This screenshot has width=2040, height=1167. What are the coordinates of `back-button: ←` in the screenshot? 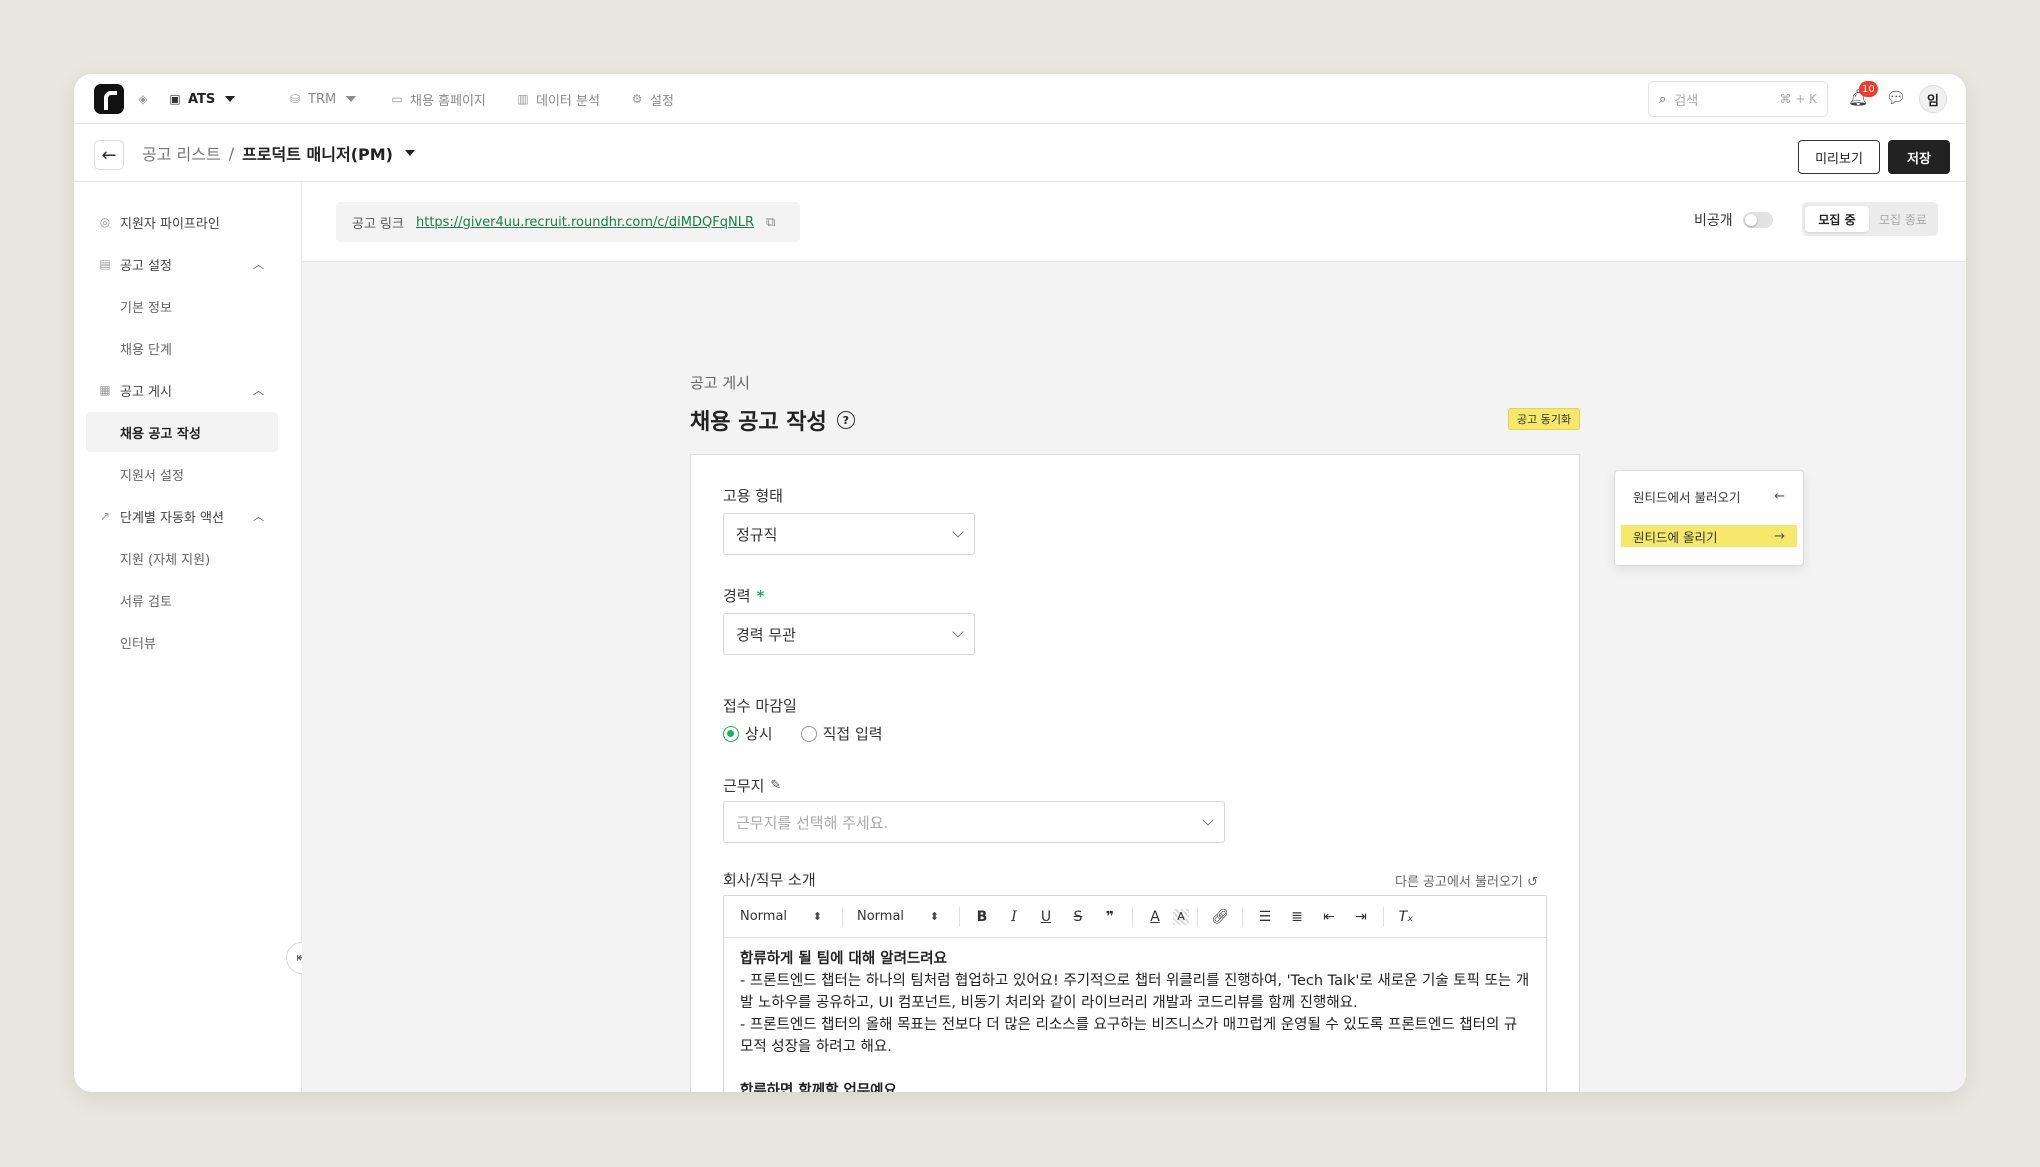 It's located at (109, 155).